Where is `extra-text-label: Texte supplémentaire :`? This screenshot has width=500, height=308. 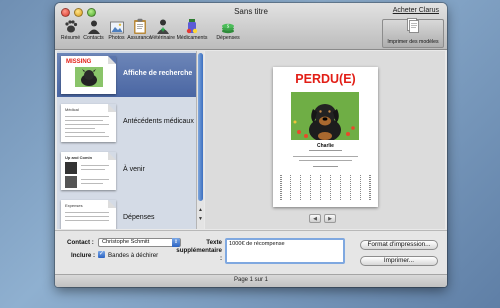
extra-text-label: Texte supplémentaire : is located at coordinates (199, 250).